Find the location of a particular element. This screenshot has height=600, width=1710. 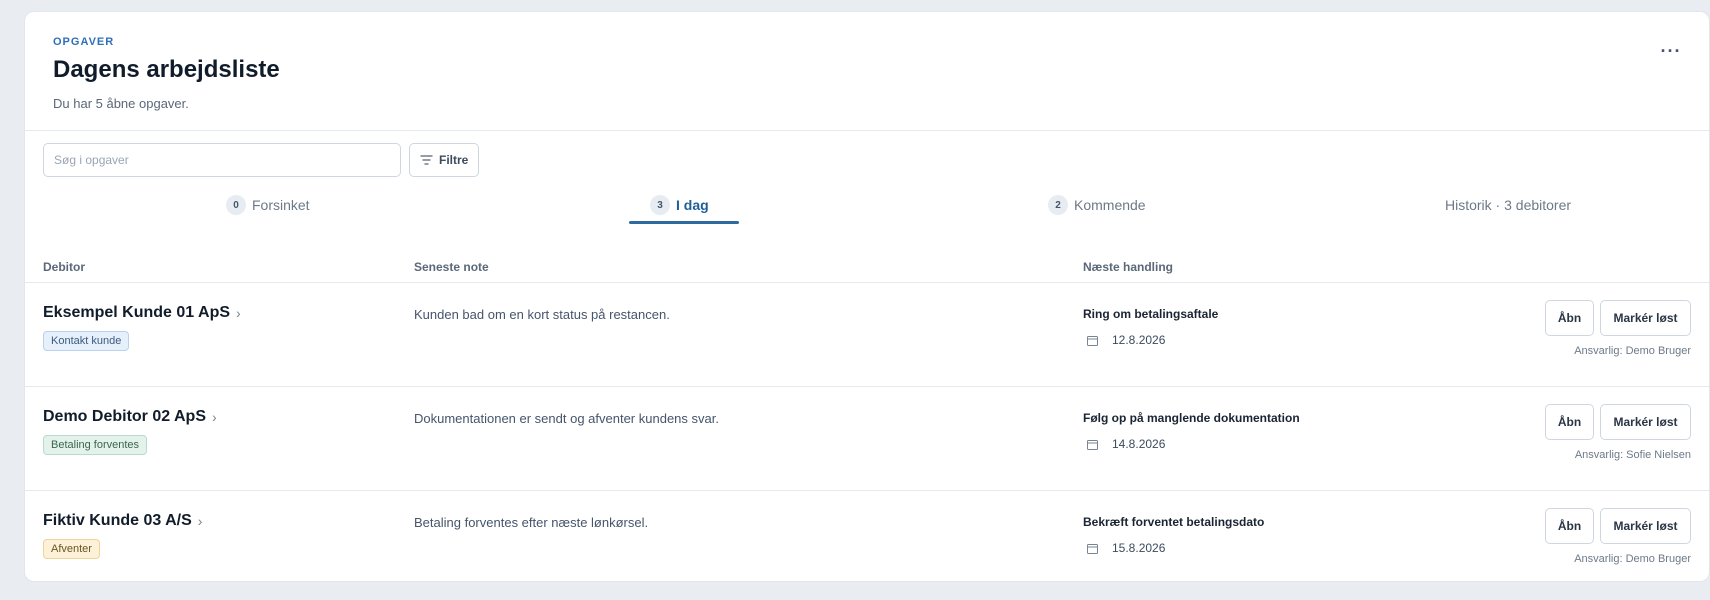

tab-historik: Historik · 3 debitorer is located at coordinates (1508, 205).